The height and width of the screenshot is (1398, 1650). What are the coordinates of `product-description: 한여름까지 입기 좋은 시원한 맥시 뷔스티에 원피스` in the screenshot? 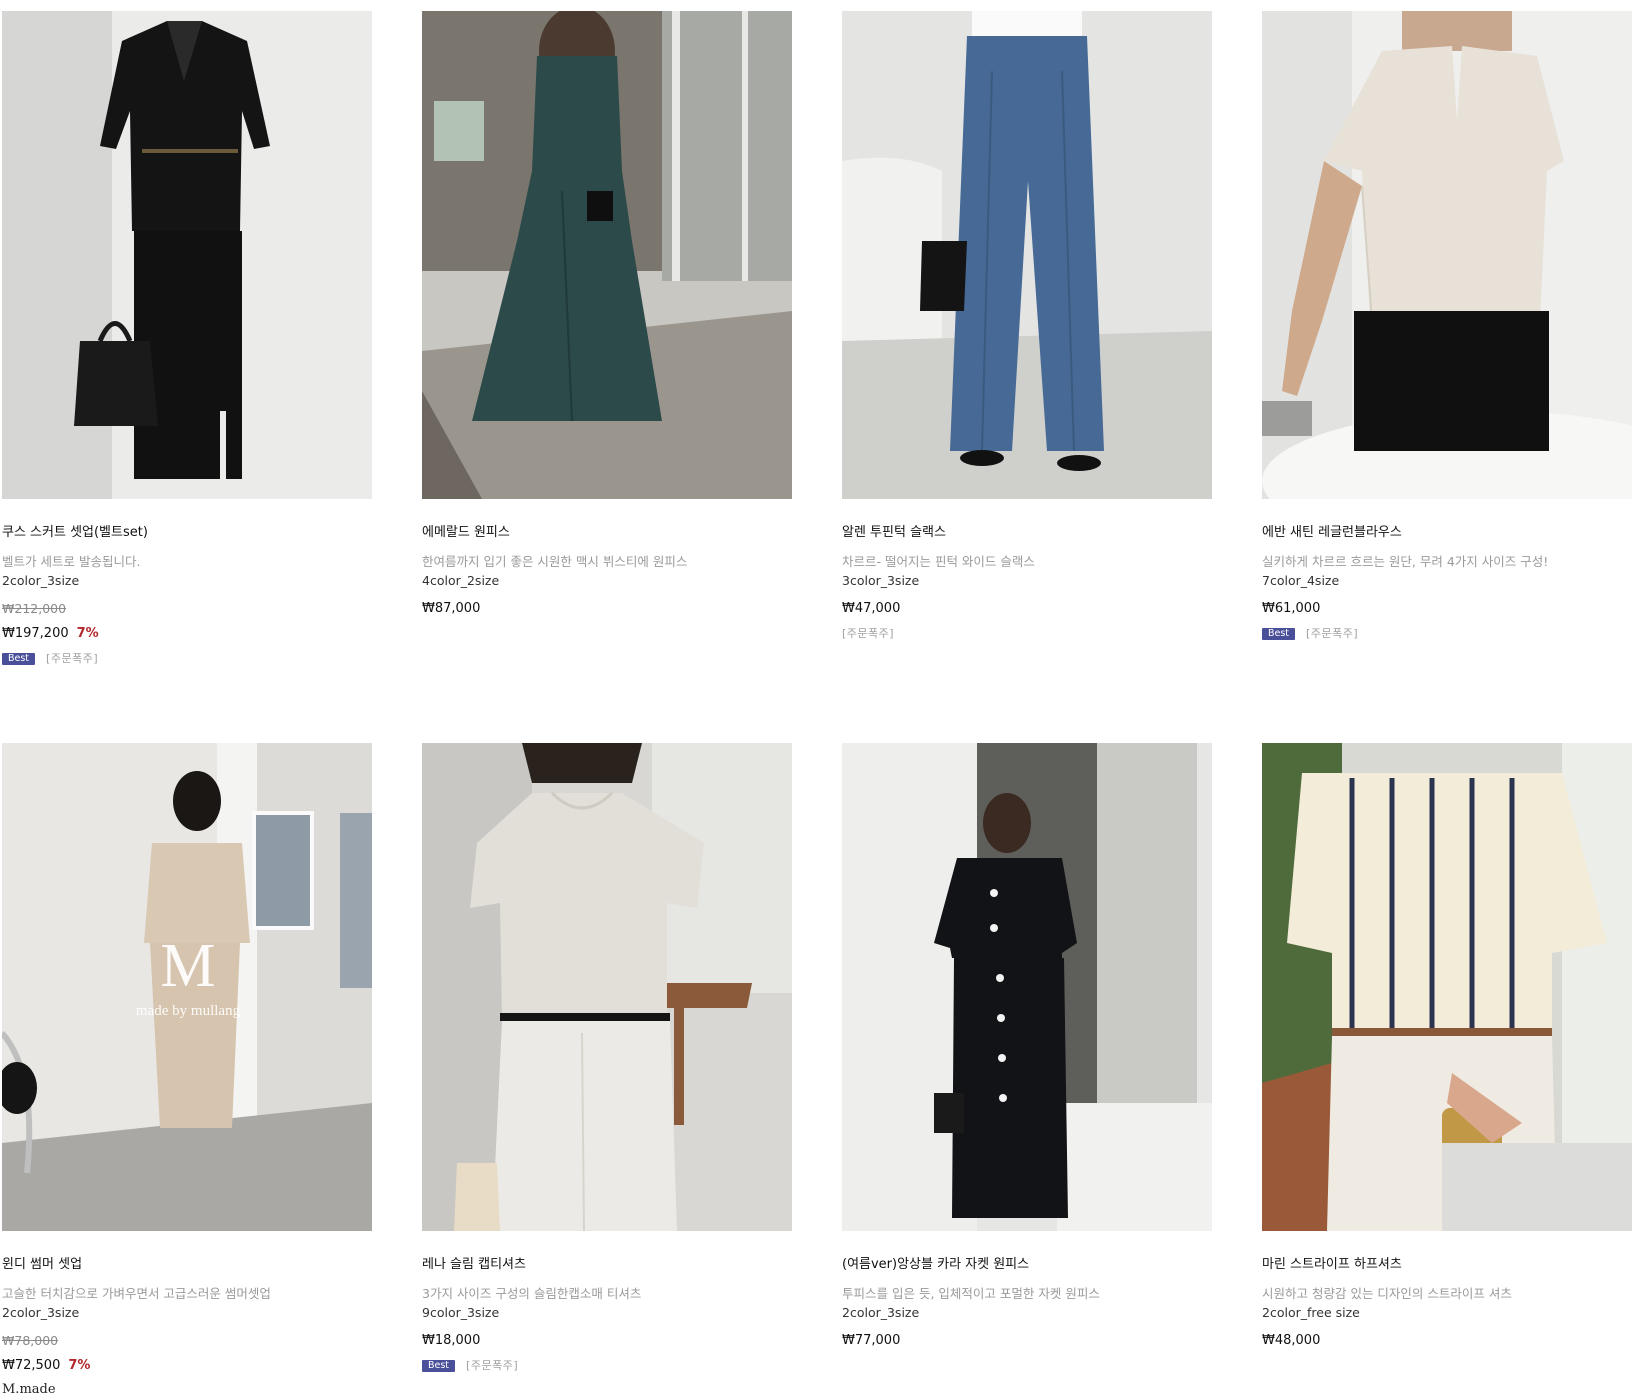 It's located at (555, 561).